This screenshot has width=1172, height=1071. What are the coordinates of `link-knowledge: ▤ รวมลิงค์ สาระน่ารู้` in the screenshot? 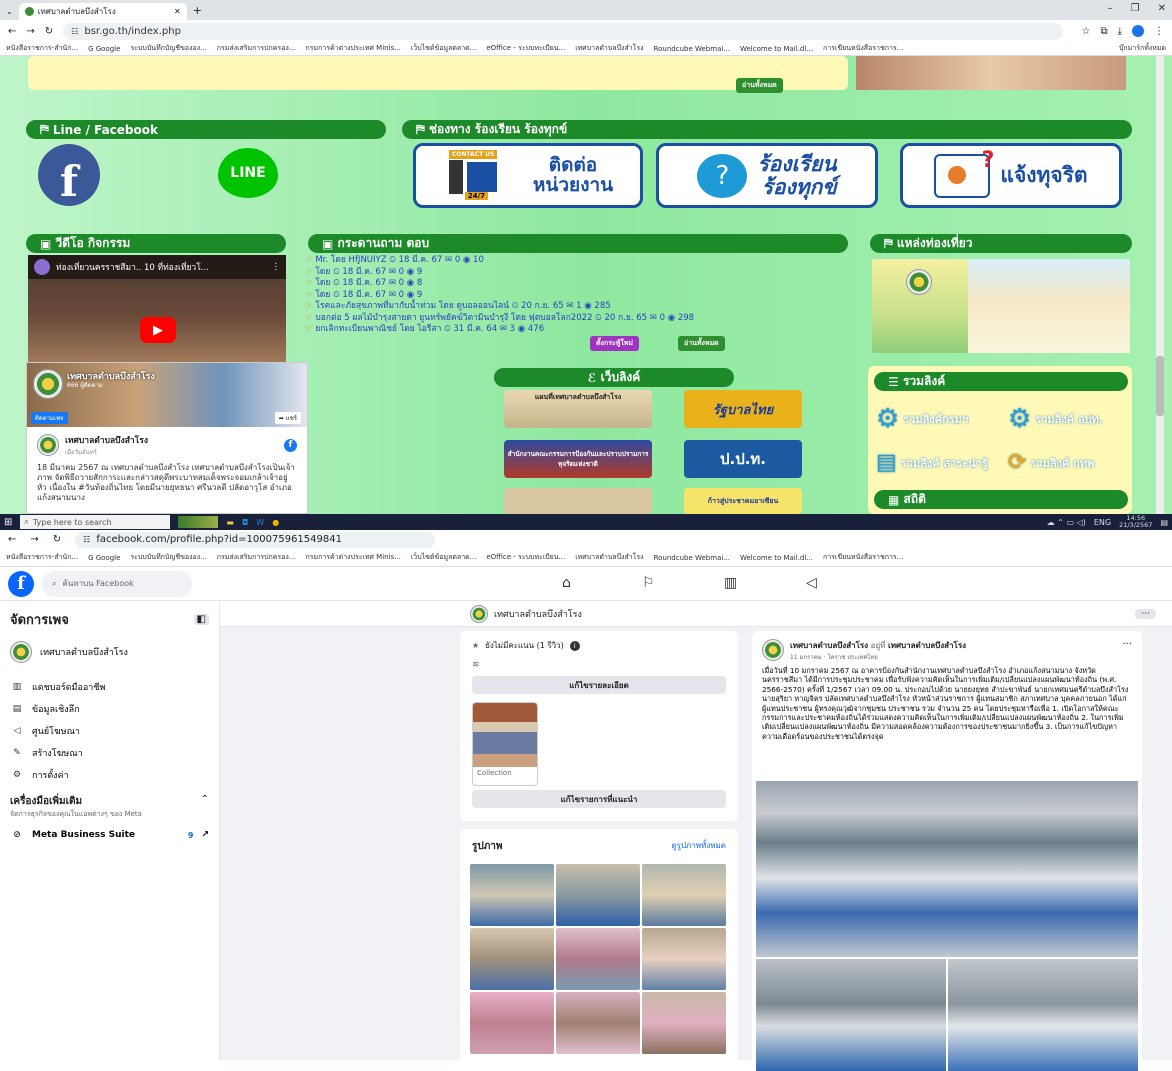 It's located at (932, 462).